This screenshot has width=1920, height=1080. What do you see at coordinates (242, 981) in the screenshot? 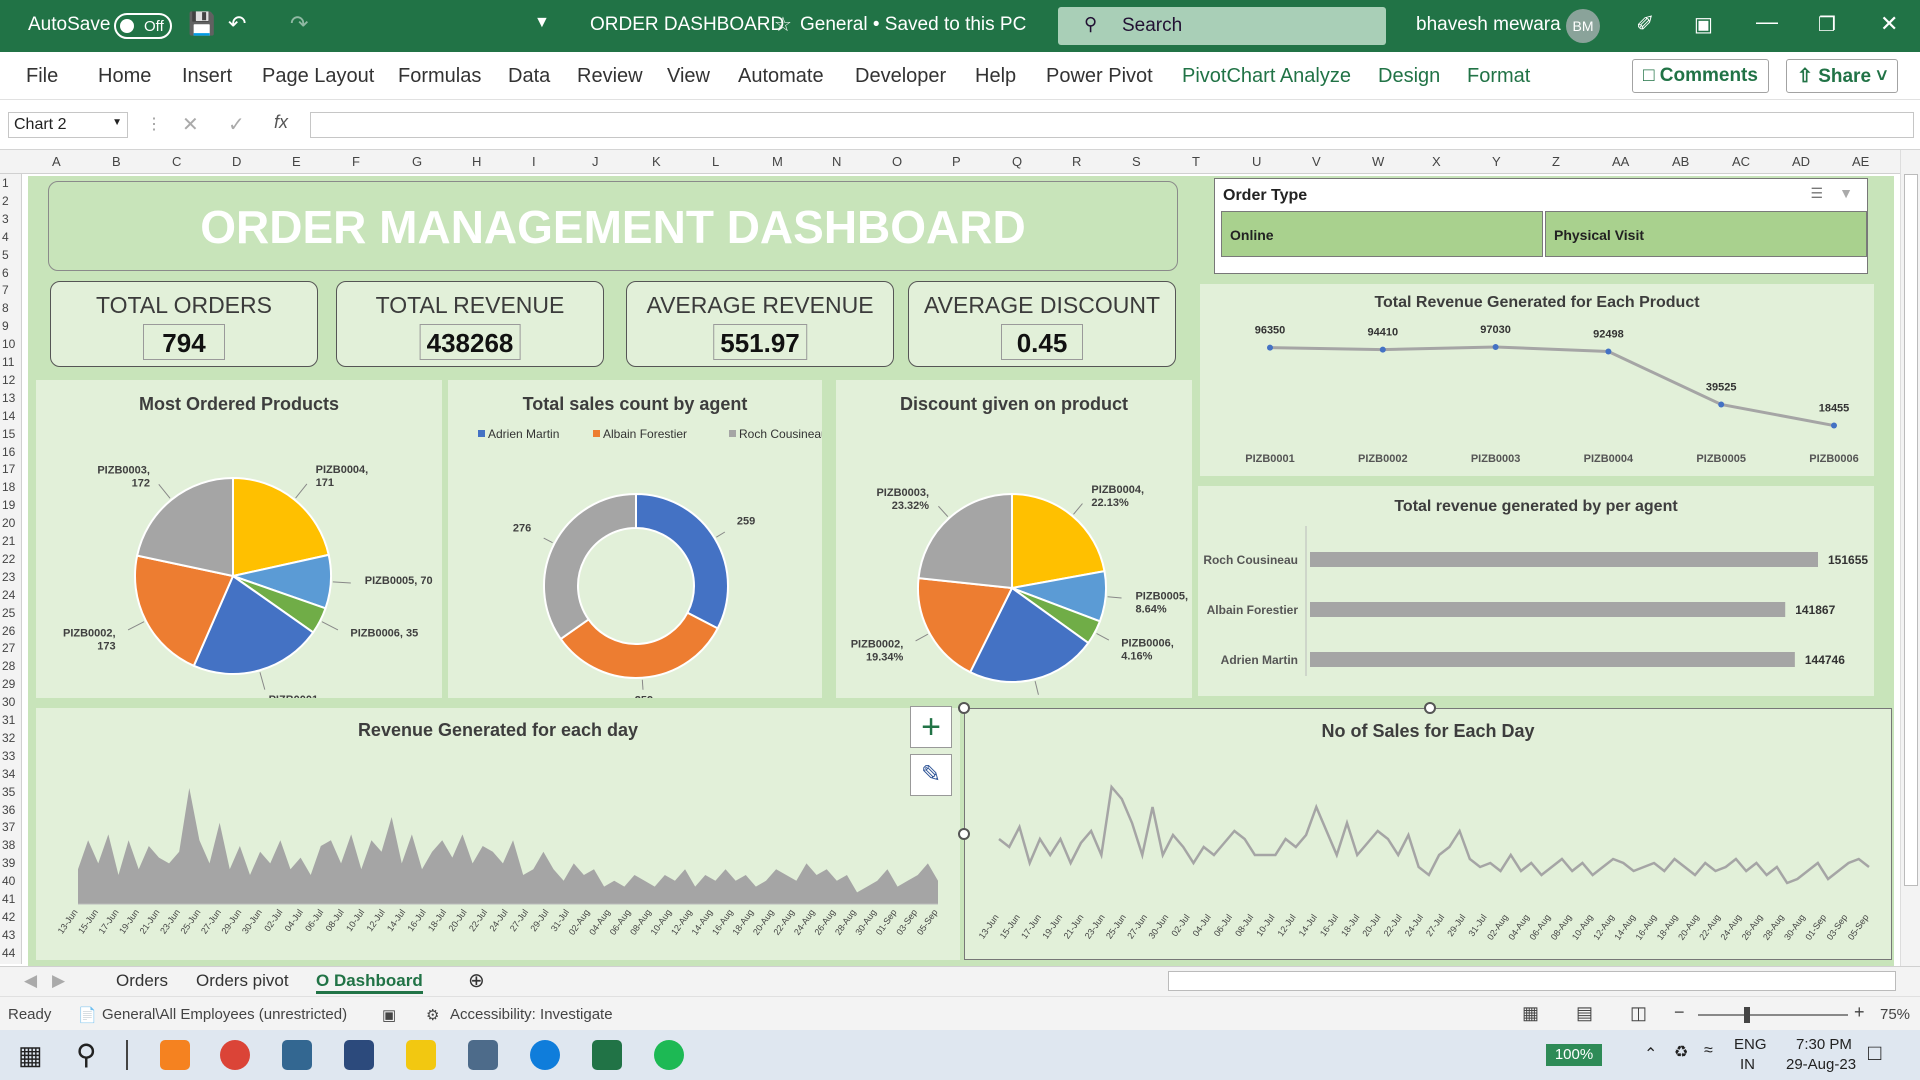
I see `sheet-tab-orders-pivot: Orders pivot` at bounding box center [242, 981].